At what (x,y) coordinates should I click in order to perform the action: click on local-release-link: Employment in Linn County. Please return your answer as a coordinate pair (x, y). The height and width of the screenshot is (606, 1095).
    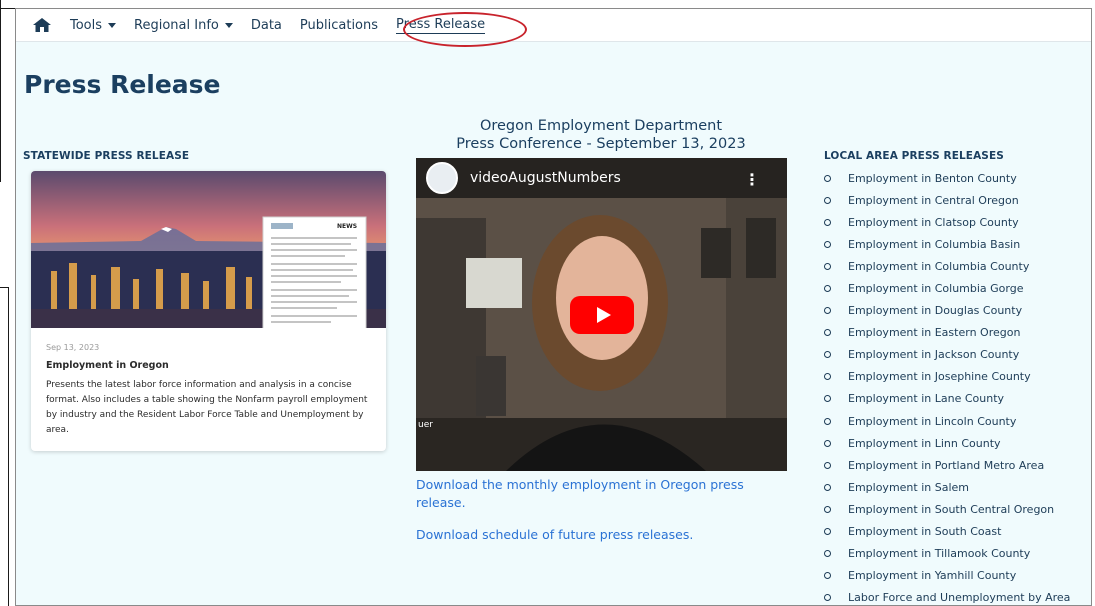
    Looking at the image, I should click on (924, 443).